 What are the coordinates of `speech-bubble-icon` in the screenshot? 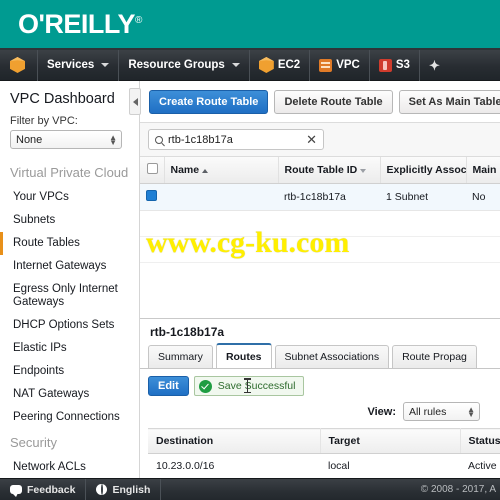 It's located at (16, 491).